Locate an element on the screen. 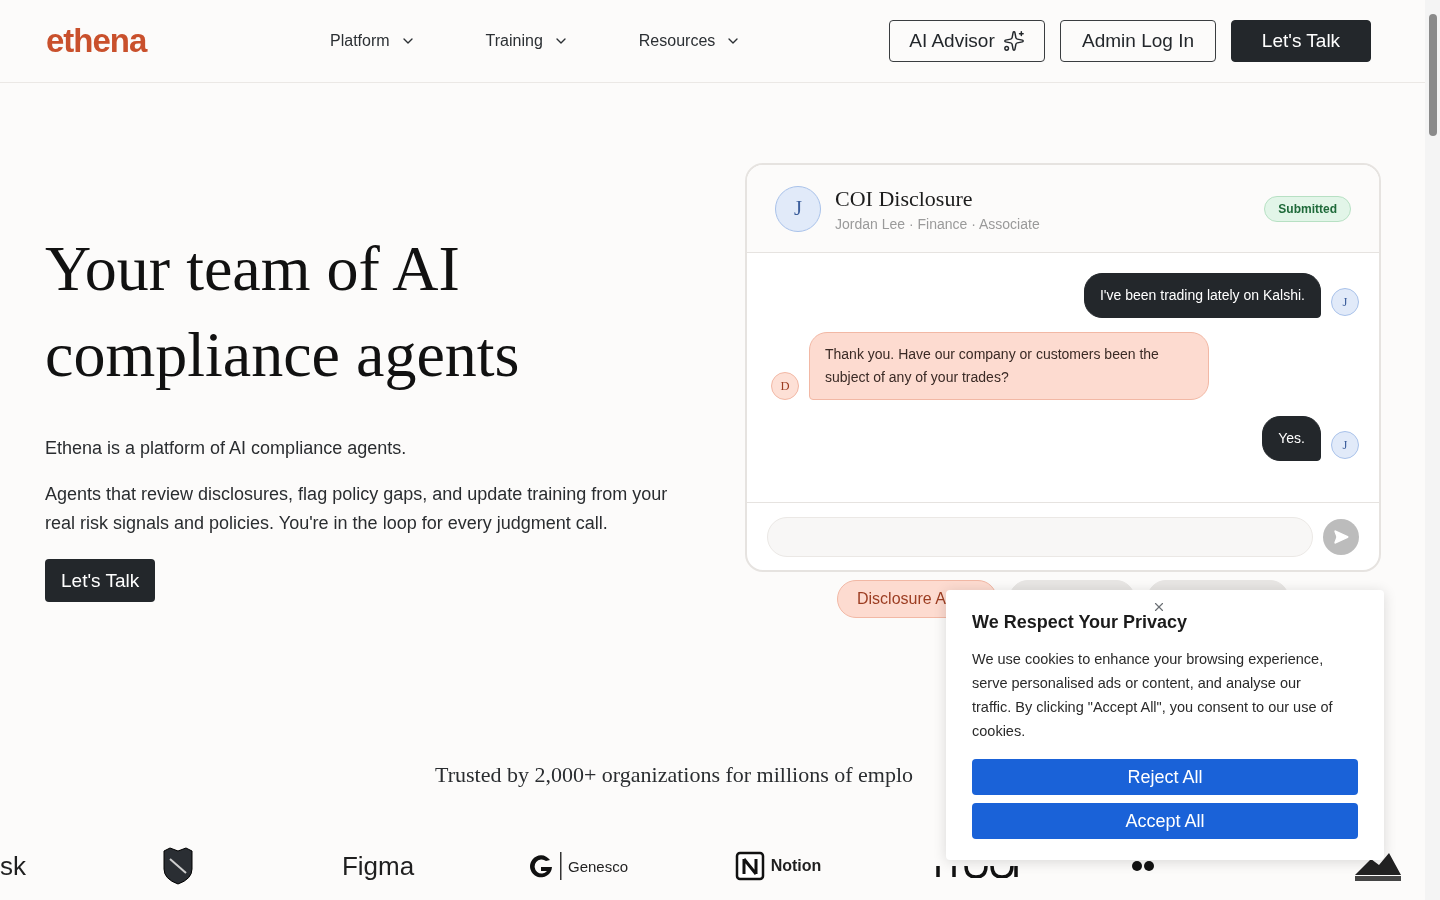 The image size is (1440, 900). close-icon is located at coordinates (1159, 607).